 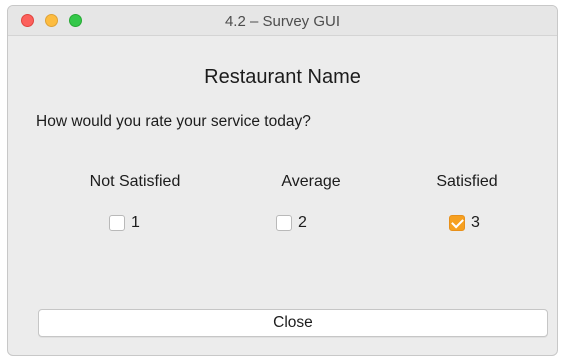 I want to click on title-bar: 4.2 – Survey GUI, so click(x=282, y=21).